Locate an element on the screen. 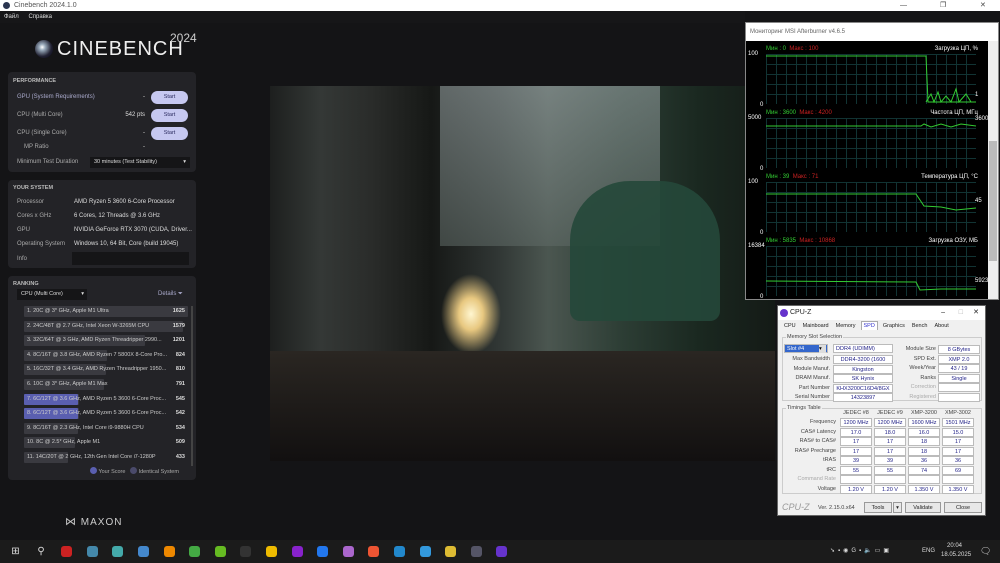 The height and width of the screenshot is (563, 1000). slot-select: Slot #4 ▾ is located at coordinates (806, 348).